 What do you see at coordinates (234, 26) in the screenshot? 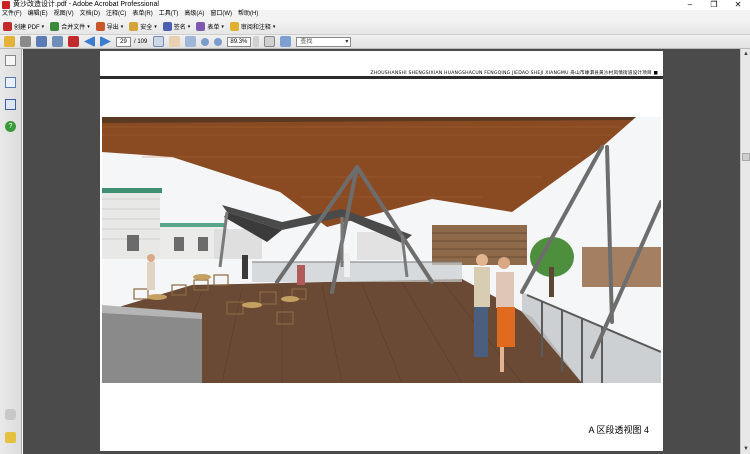
I see `comment-icon` at bounding box center [234, 26].